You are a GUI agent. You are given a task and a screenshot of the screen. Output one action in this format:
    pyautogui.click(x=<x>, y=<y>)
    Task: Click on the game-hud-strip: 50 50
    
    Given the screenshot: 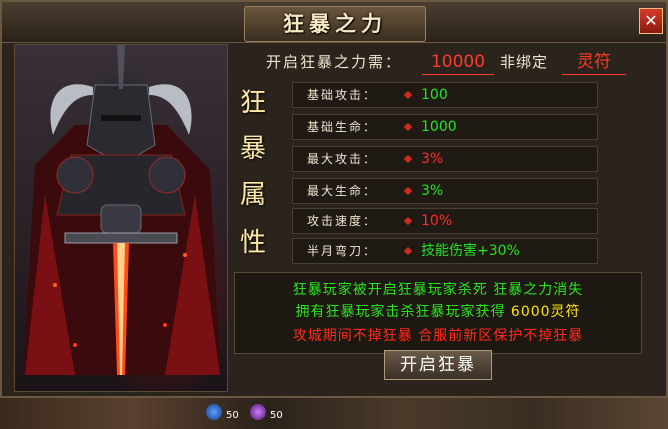 What is the action you would take?
    pyautogui.click(x=334, y=413)
    